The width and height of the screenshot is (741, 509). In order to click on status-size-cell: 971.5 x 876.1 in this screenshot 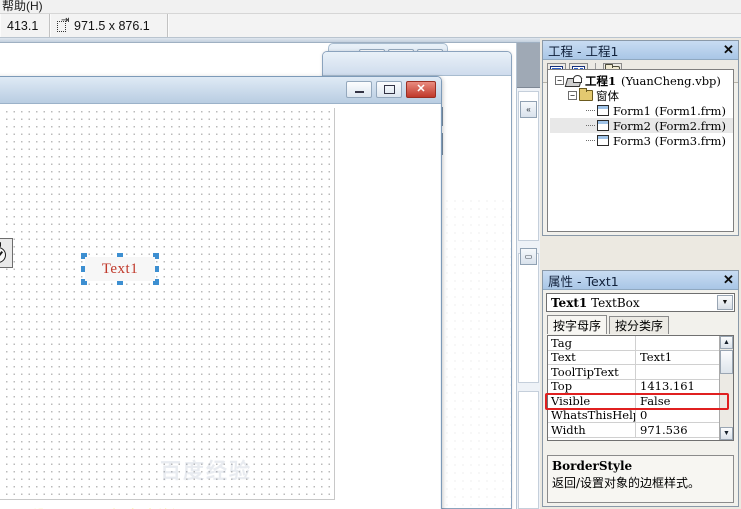, I will do `click(109, 25)`.